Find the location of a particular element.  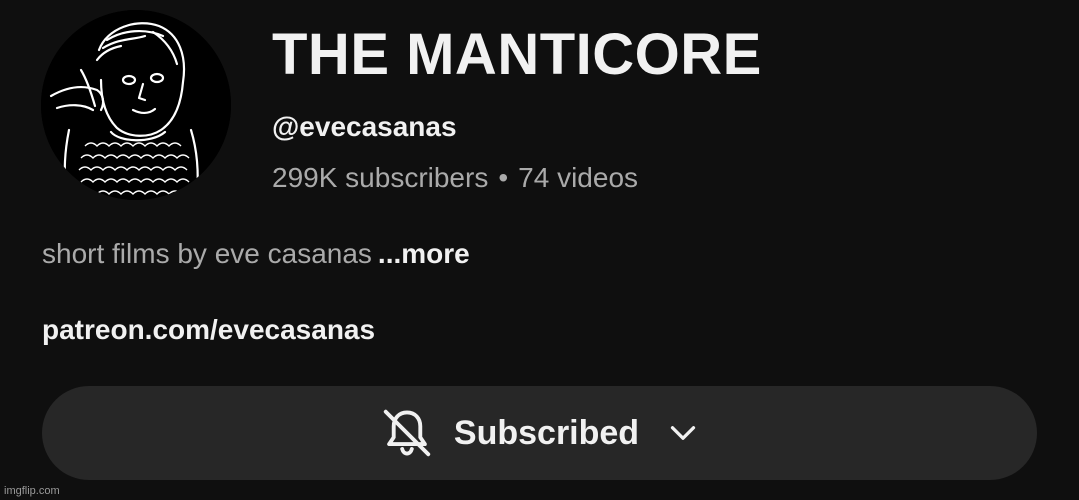

avatar-drawing is located at coordinates (136, 105).